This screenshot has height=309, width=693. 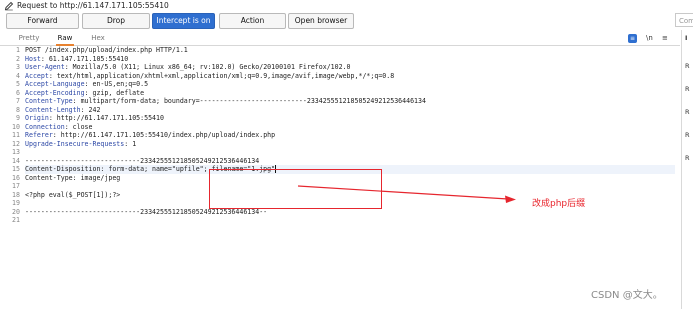 I want to click on code-line: Accept-Language: en-US,en;q=0.5, so click(x=350, y=84).